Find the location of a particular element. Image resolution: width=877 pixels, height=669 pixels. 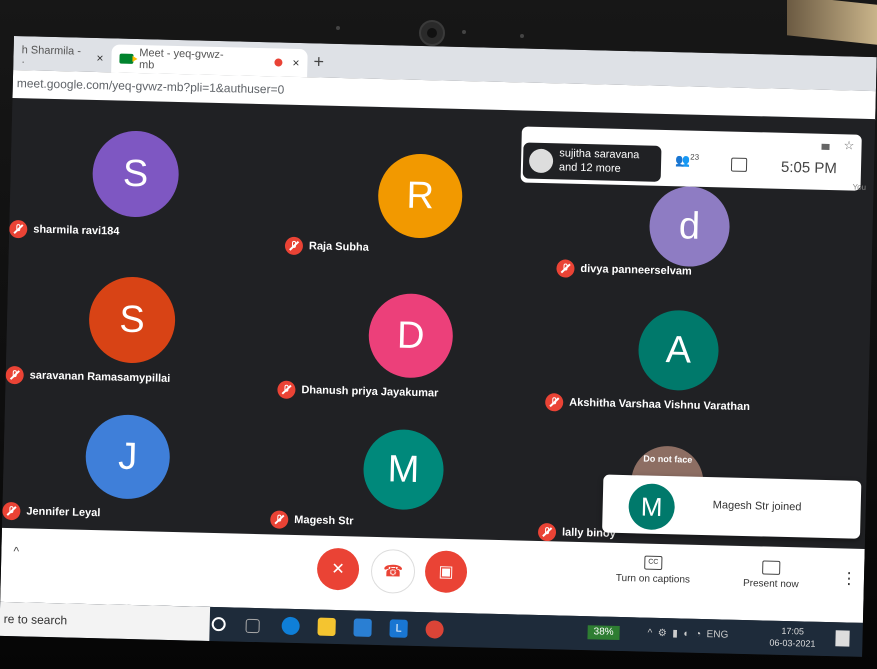

participant-label: Jennifer Leyal is located at coordinates (63, 512).